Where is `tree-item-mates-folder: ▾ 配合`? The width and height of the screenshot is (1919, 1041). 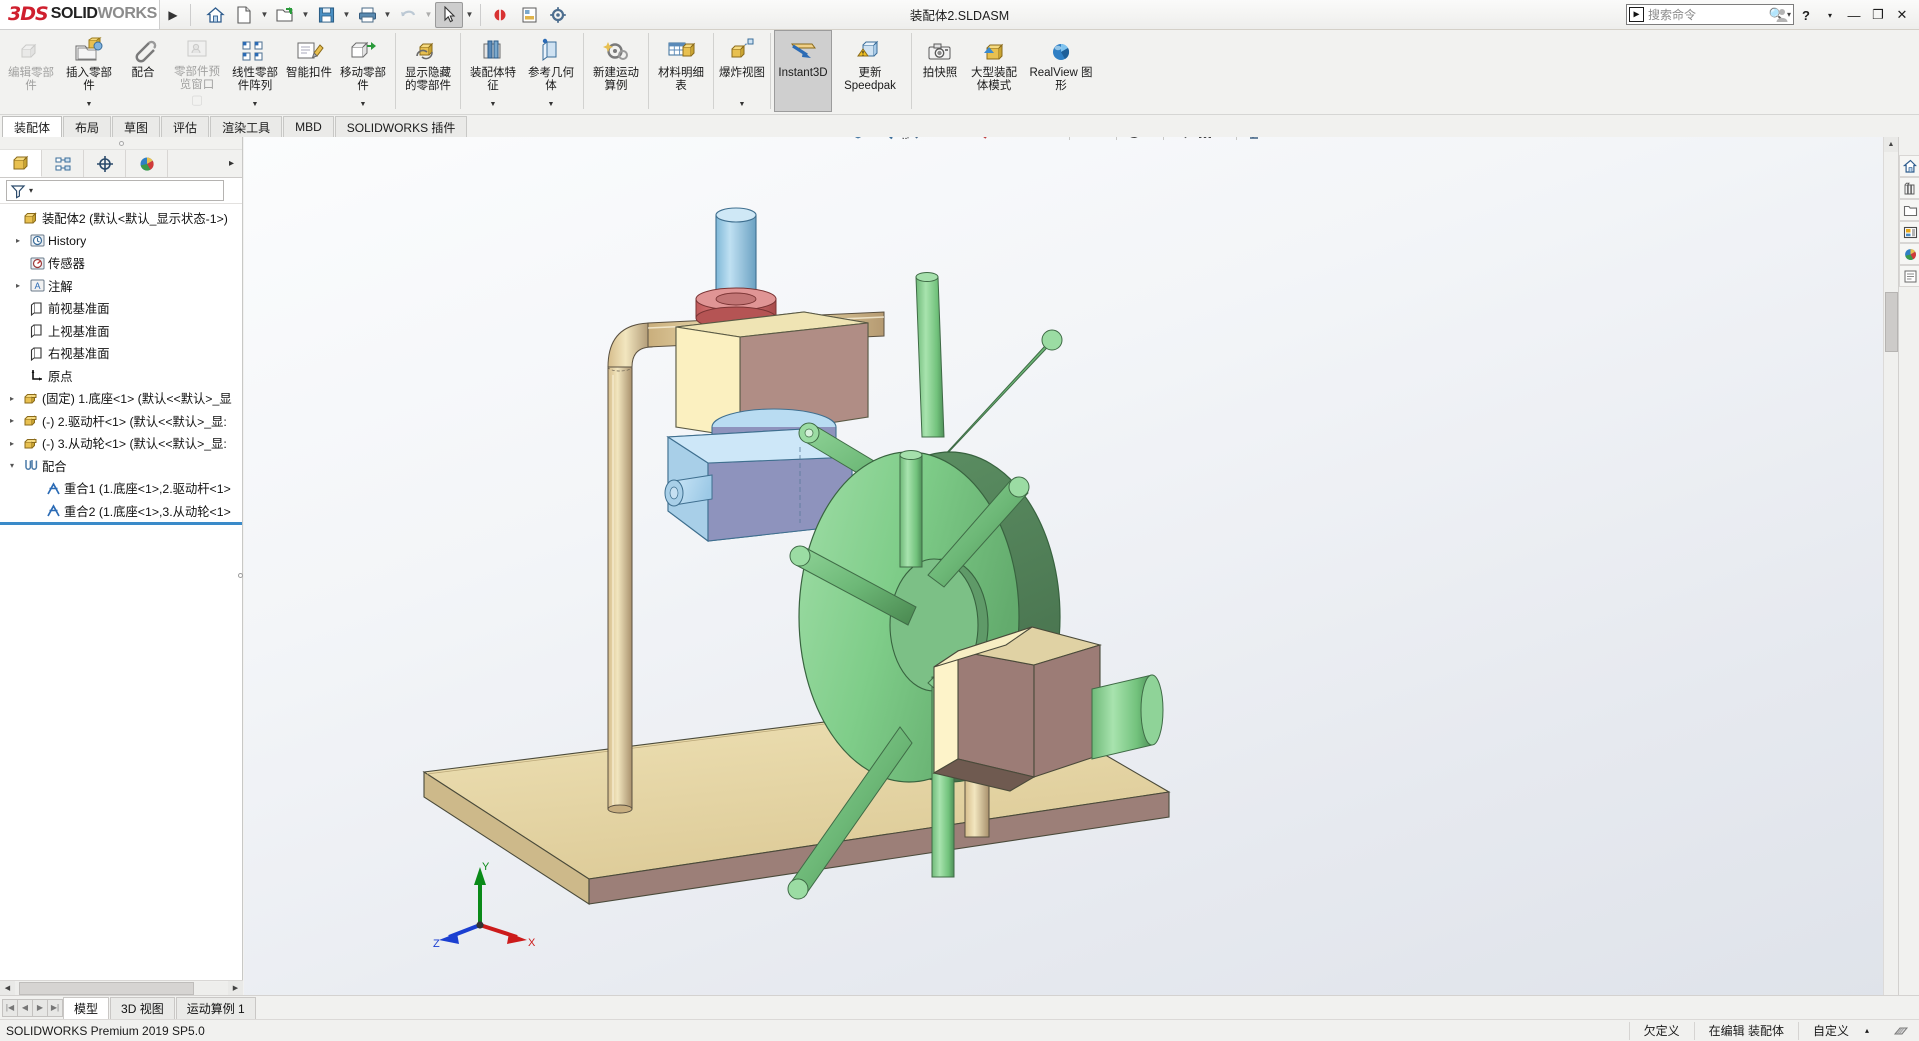
tree-item-mates-folder: ▾ 配合 is located at coordinates (121, 466).